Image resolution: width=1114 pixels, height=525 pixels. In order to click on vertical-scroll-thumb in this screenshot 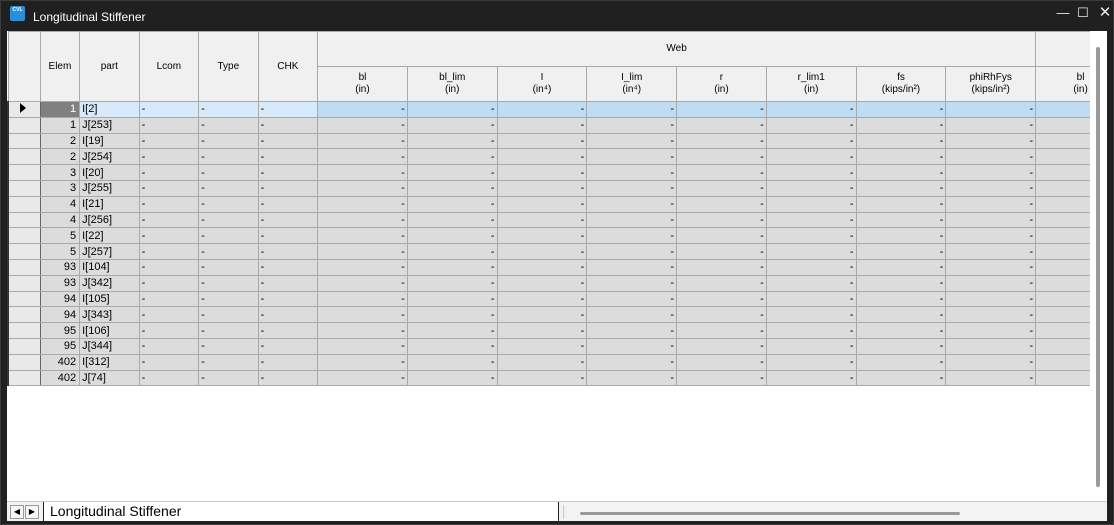, I will do `click(1098, 267)`.